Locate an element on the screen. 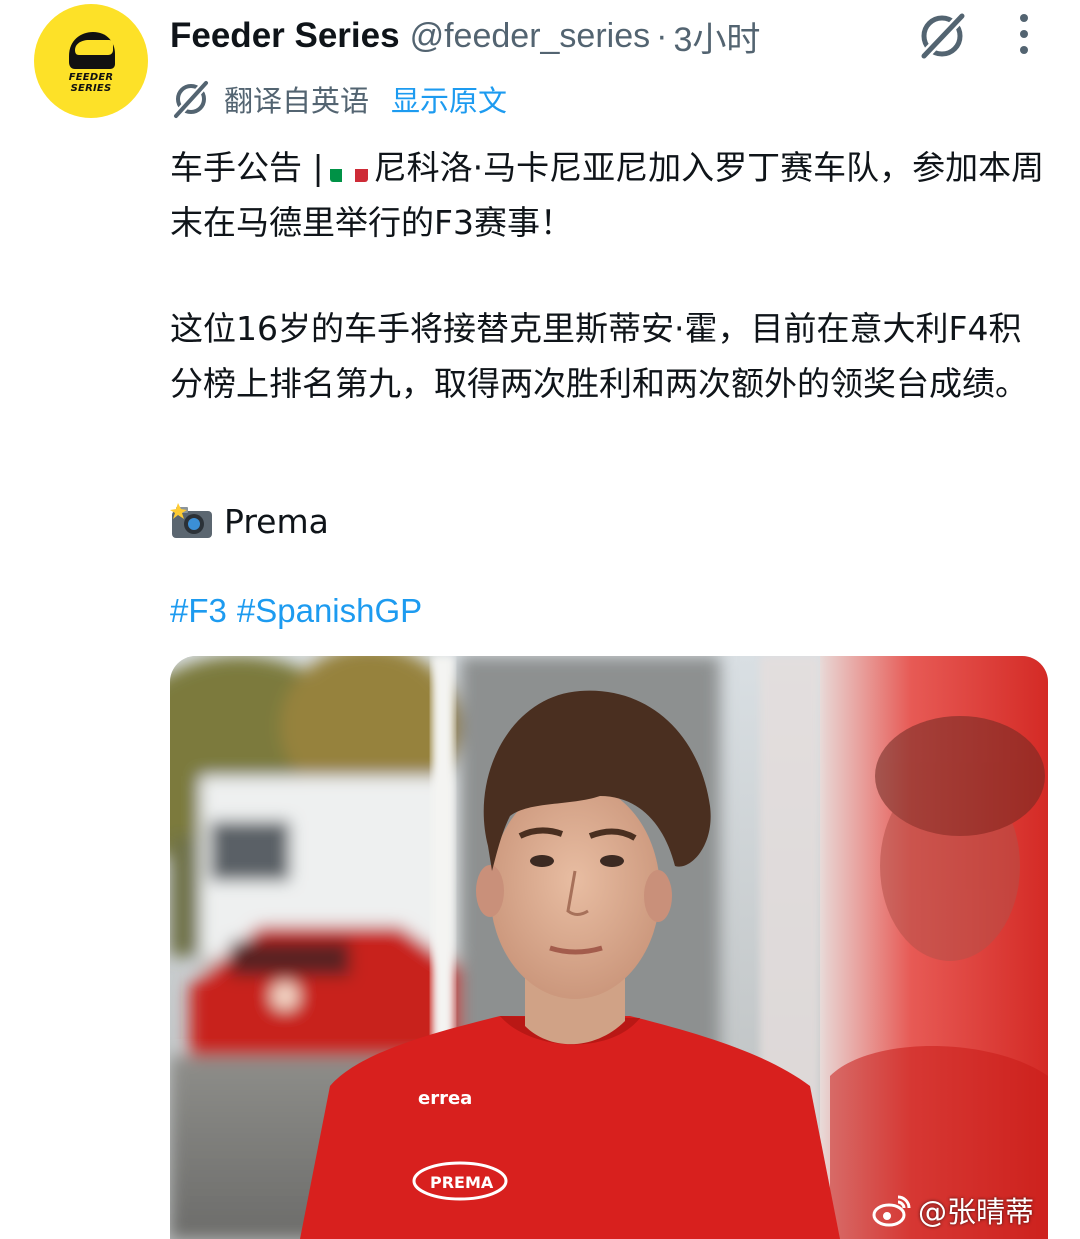 This screenshot has height=1239, width=1080. weibo-watermark: @张晴蒂 is located at coordinates (953, 1210).